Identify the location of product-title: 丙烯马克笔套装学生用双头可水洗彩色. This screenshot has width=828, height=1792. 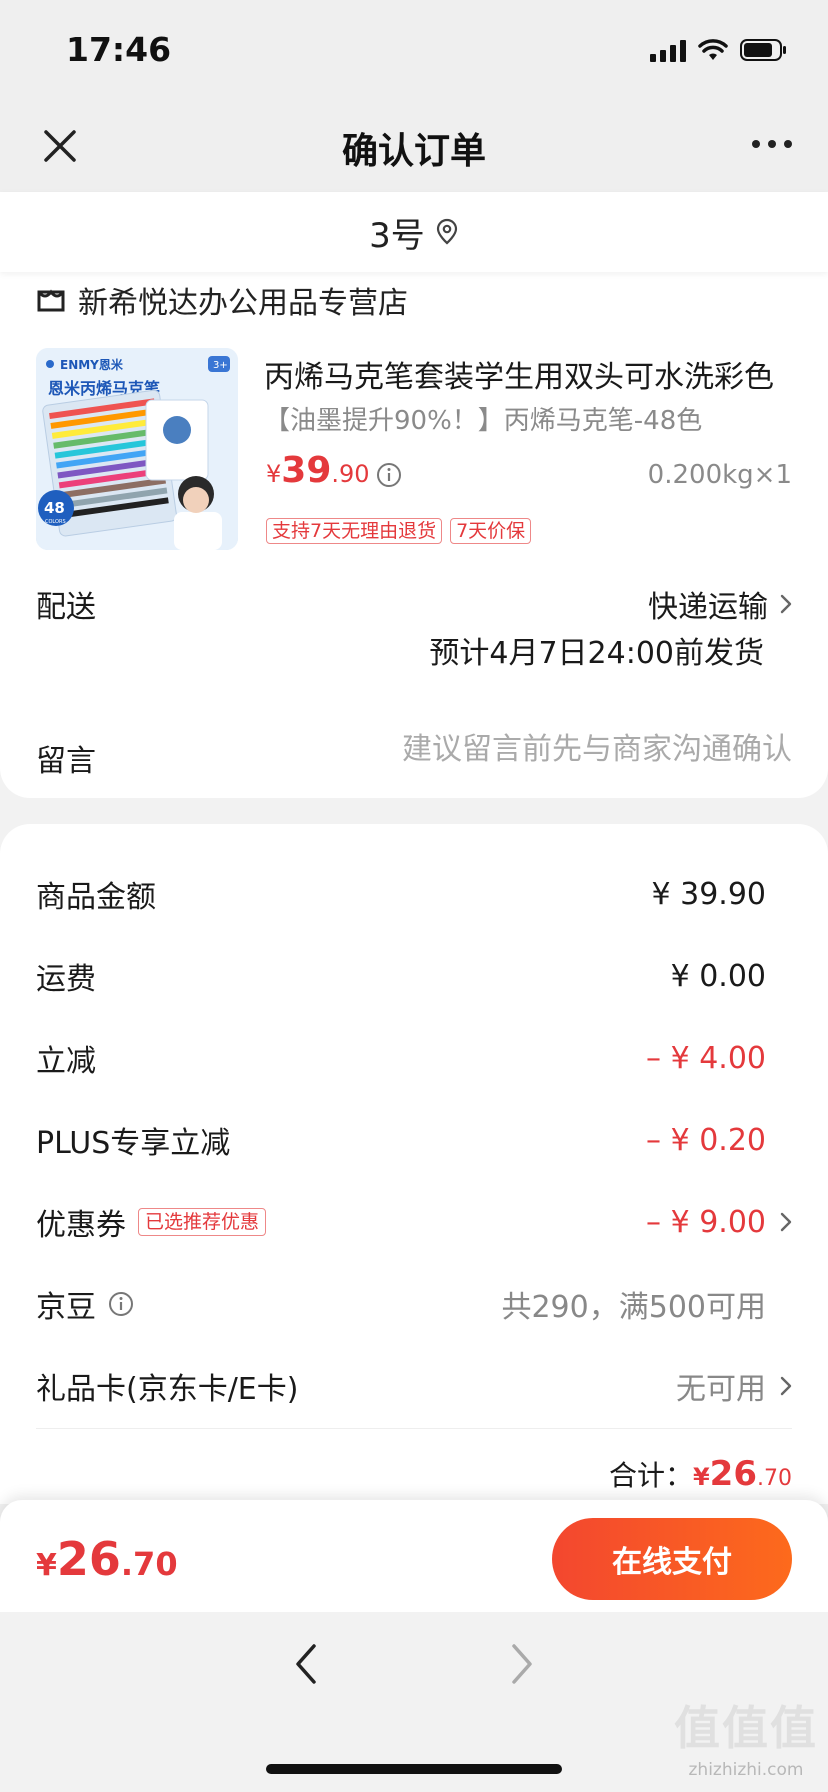
(529, 374).